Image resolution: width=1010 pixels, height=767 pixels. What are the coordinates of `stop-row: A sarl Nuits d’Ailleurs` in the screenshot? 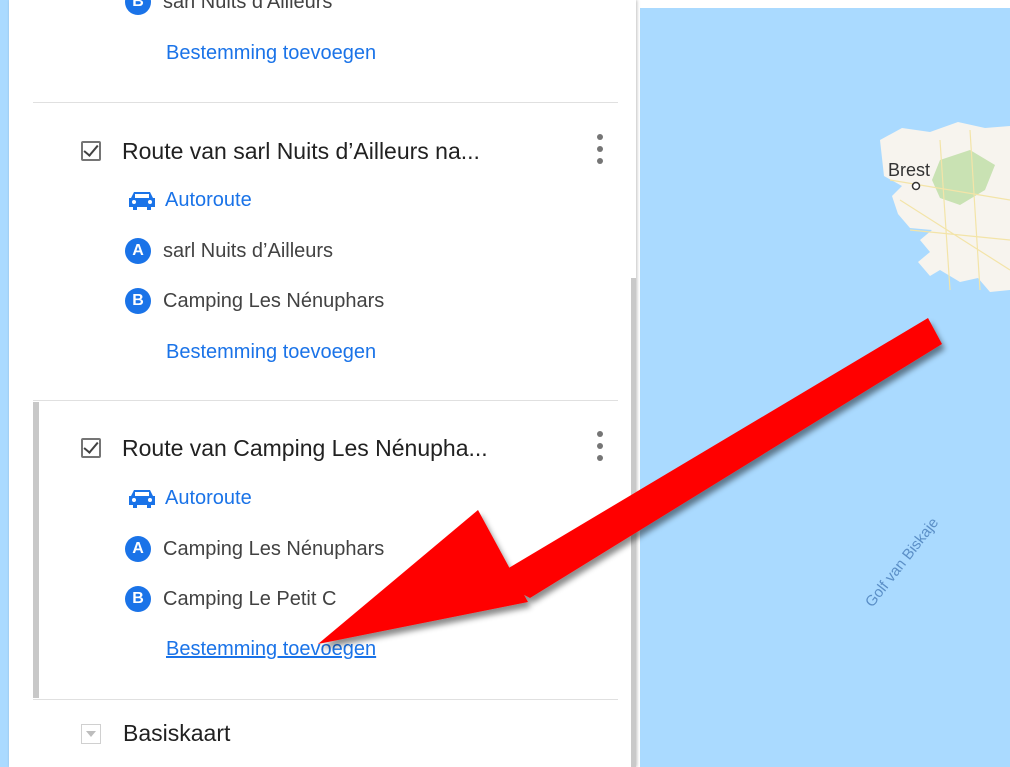 It's located at (229, 251).